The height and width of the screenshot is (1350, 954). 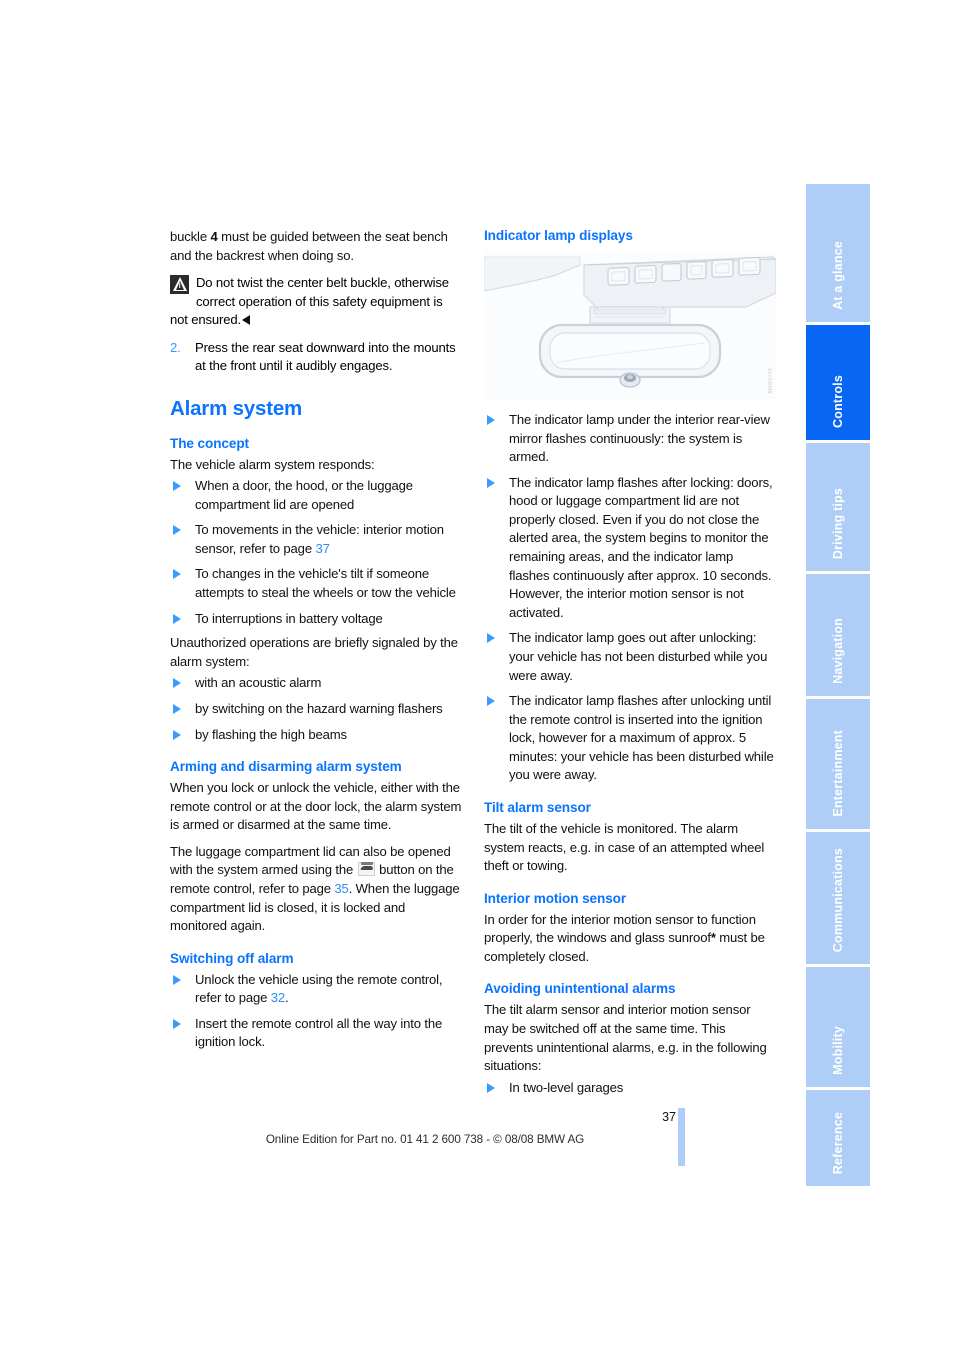 What do you see at coordinates (681, 1137) in the screenshot?
I see `footer-accent-bar` at bounding box center [681, 1137].